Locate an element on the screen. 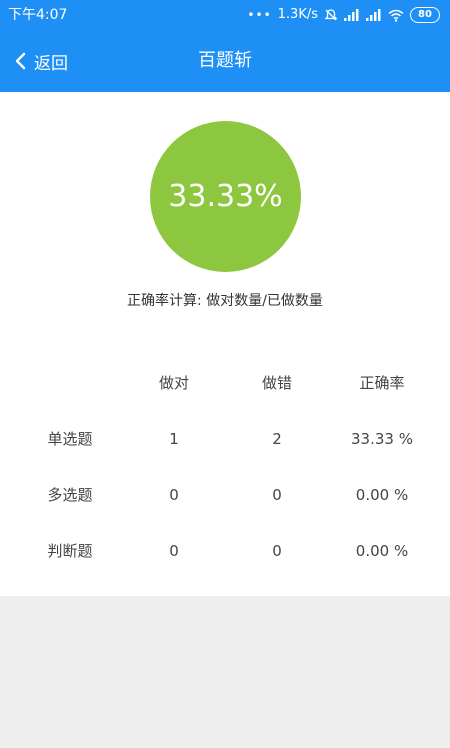 This screenshot has height=748, width=450. nav-bar: 返回 百题斩 is located at coordinates (225, 61).